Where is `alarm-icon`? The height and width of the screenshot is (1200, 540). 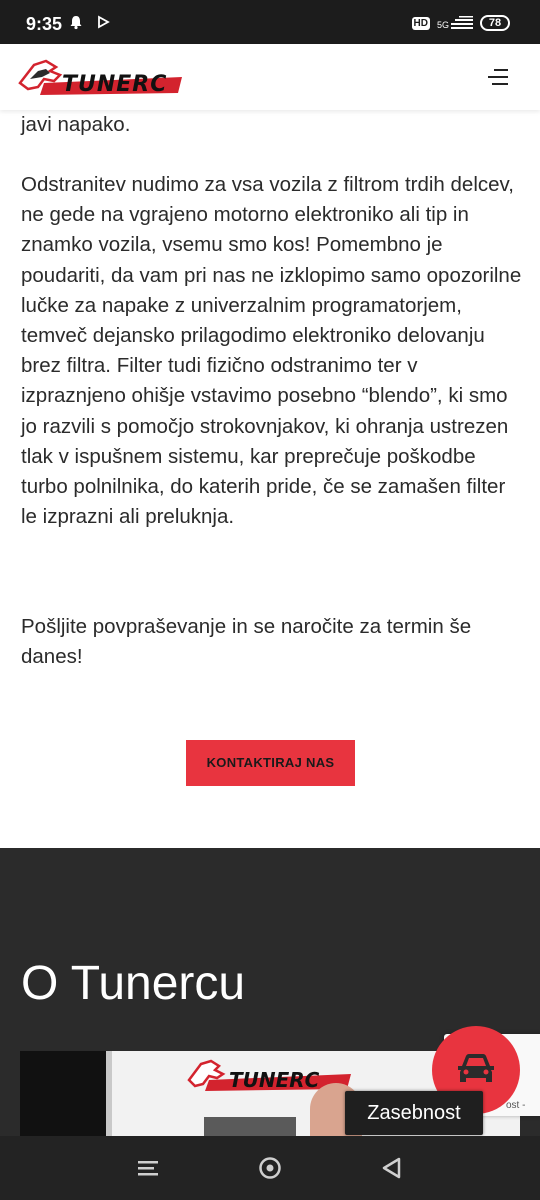 alarm-icon is located at coordinates (76, 23).